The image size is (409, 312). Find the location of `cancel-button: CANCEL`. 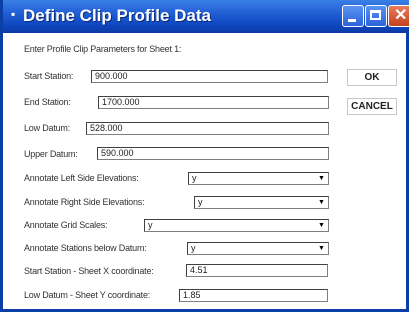

cancel-button: CANCEL is located at coordinates (372, 106).